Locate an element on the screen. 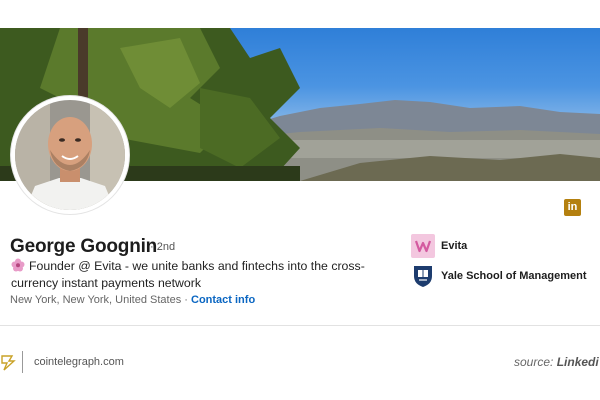 This screenshot has height=400, width=600. source-credit: source: Linkedi is located at coordinates (556, 362).